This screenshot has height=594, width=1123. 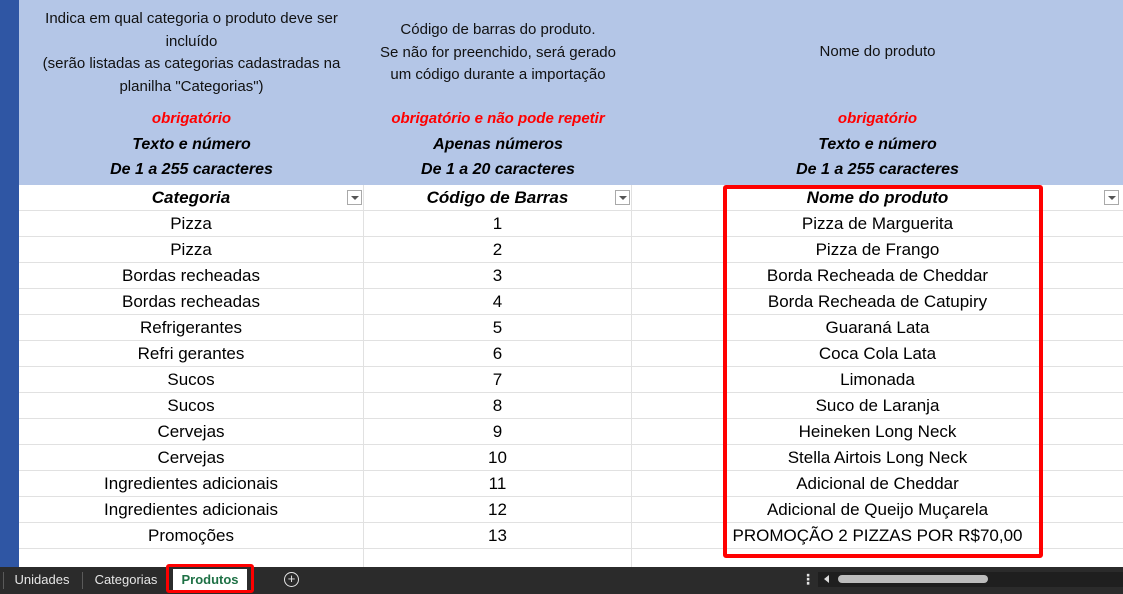 I want to click on cell-nome-produto: PROMOÇÃO 2 PIZZAS POR R$70,00, so click(x=877, y=536).